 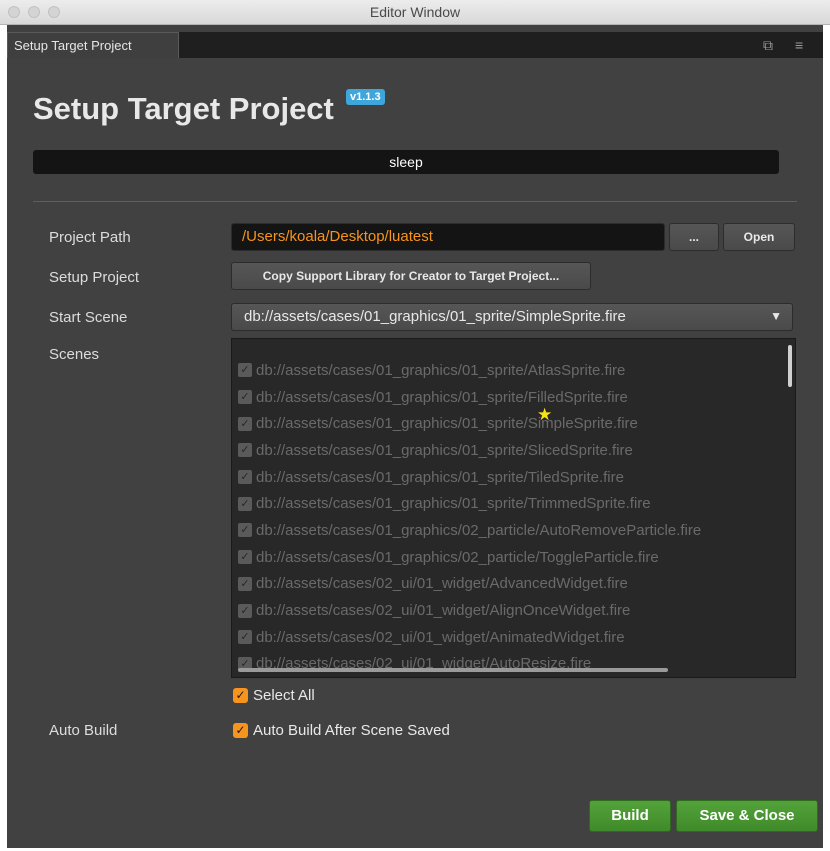 I want to click on tab-setup-target-project: Setup Target Project, so click(x=93, y=45).